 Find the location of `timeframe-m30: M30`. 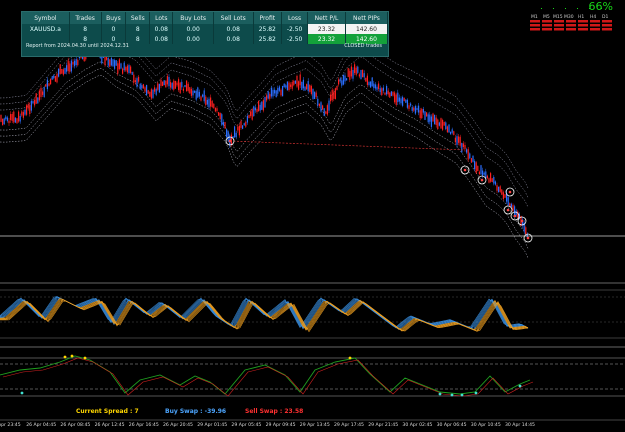

timeframe-m30: M30 is located at coordinates (569, 17).